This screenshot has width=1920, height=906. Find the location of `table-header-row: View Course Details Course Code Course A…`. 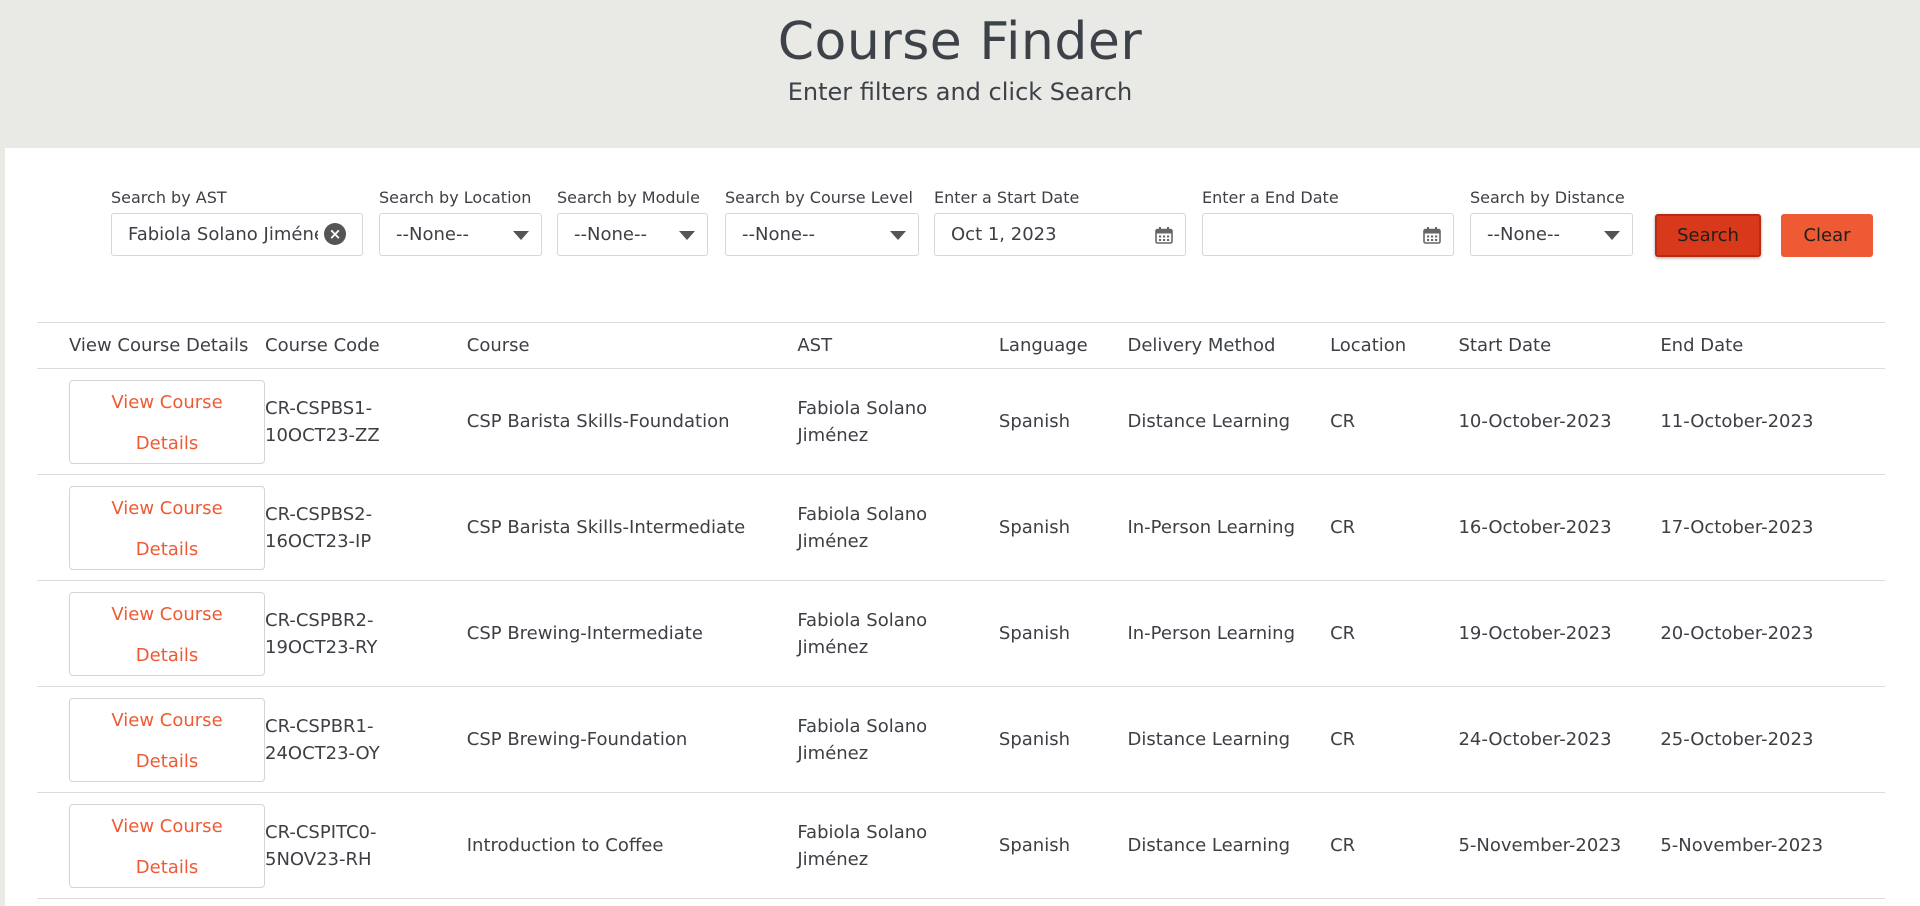

table-header-row: View Course Details Course Code Course A… is located at coordinates (961, 345).